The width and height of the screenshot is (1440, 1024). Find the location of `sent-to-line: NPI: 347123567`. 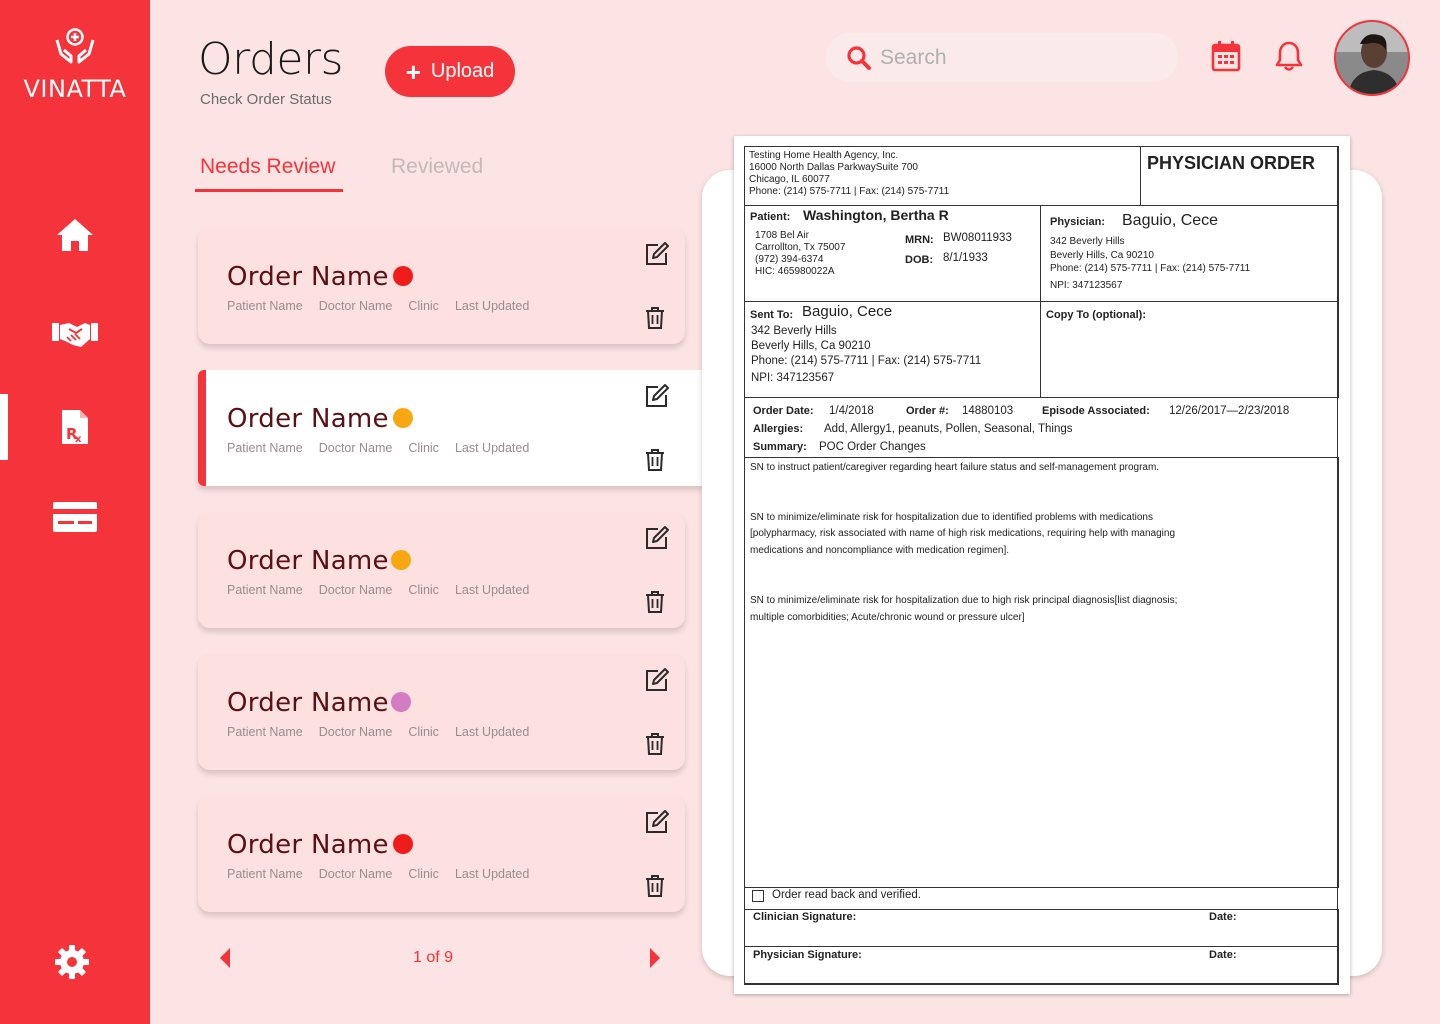

sent-to-line: NPI: 347123567 is located at coordinates (793, 378).